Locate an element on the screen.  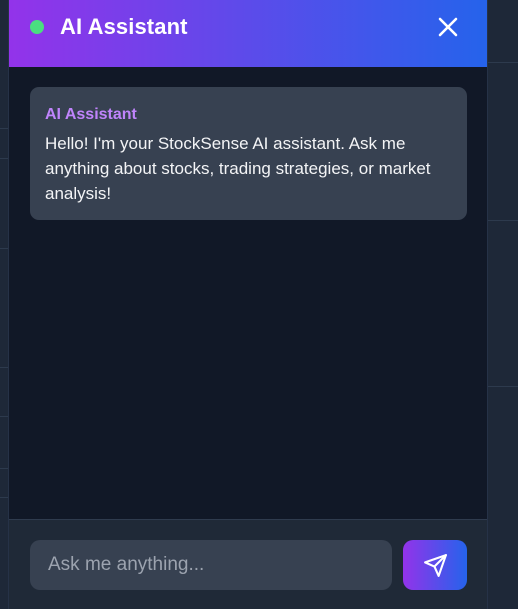
chat-title: AI Assistant is located at coordinates (124, 26).